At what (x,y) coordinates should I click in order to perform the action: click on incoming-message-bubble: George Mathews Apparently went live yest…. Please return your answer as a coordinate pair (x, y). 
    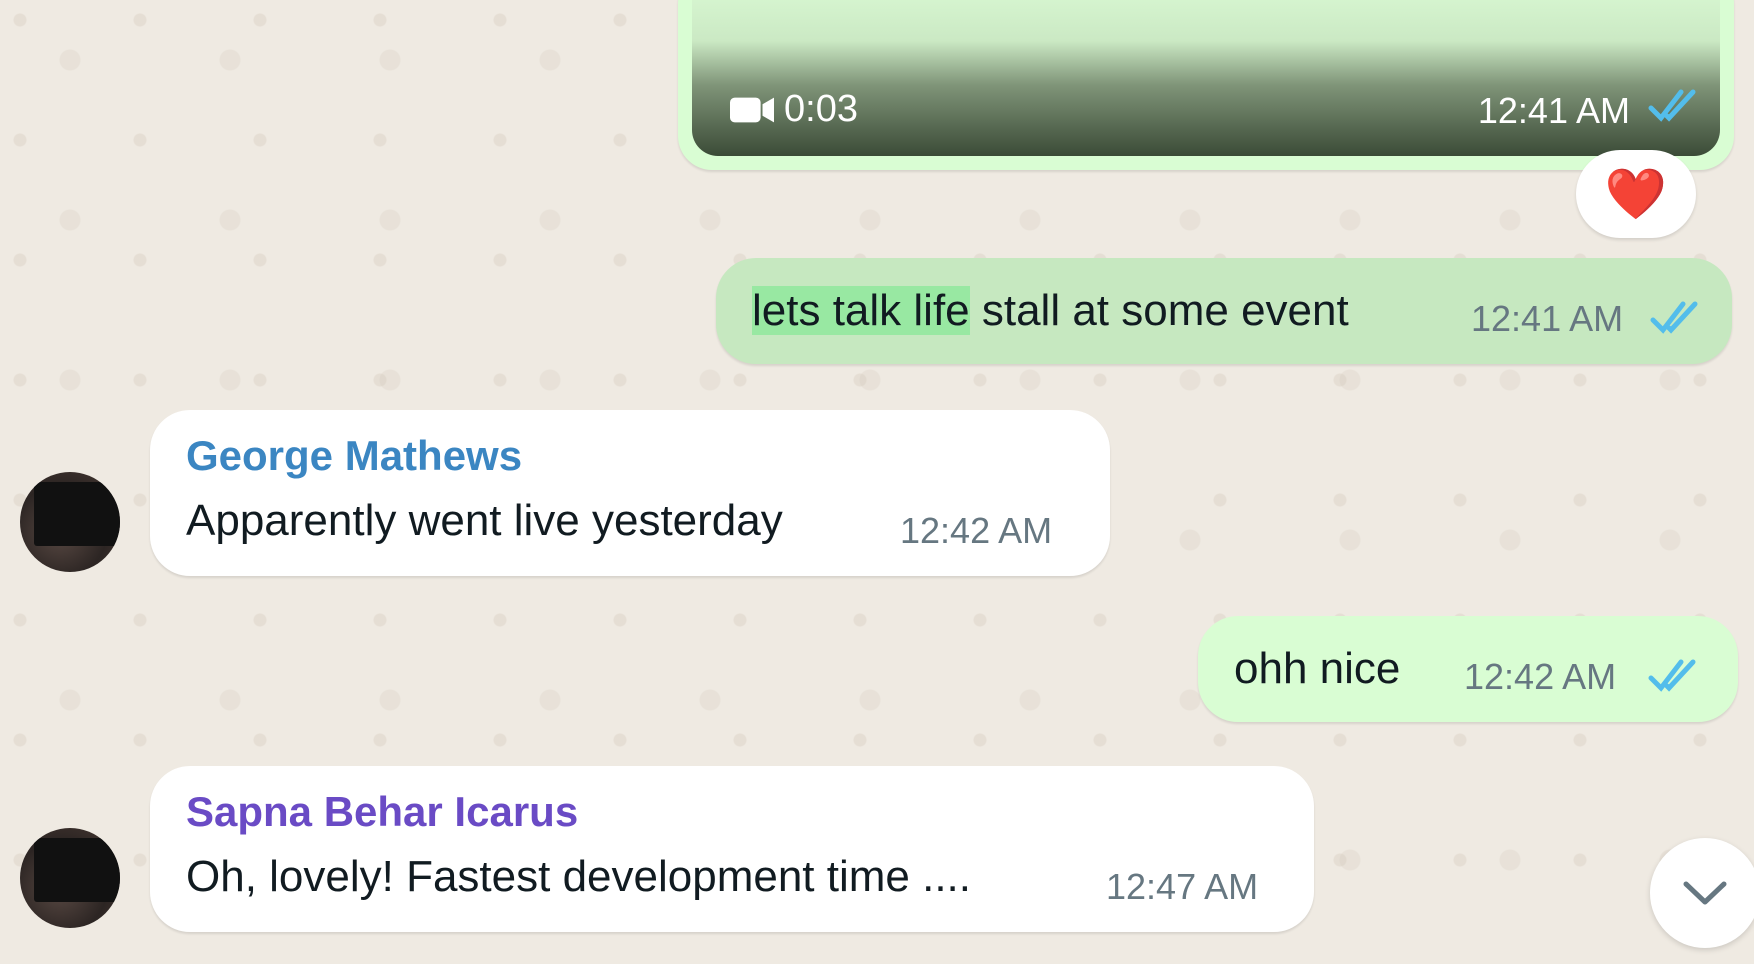
    Looking at the image, I should click on (630, 493).